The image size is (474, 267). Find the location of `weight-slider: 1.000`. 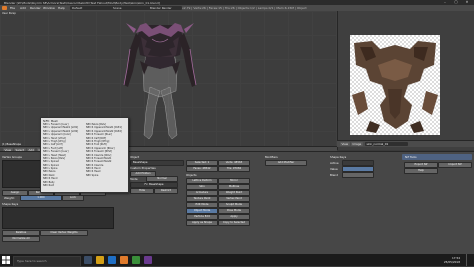

weight-slider: 1.000 is located at coordinates (41, 198).